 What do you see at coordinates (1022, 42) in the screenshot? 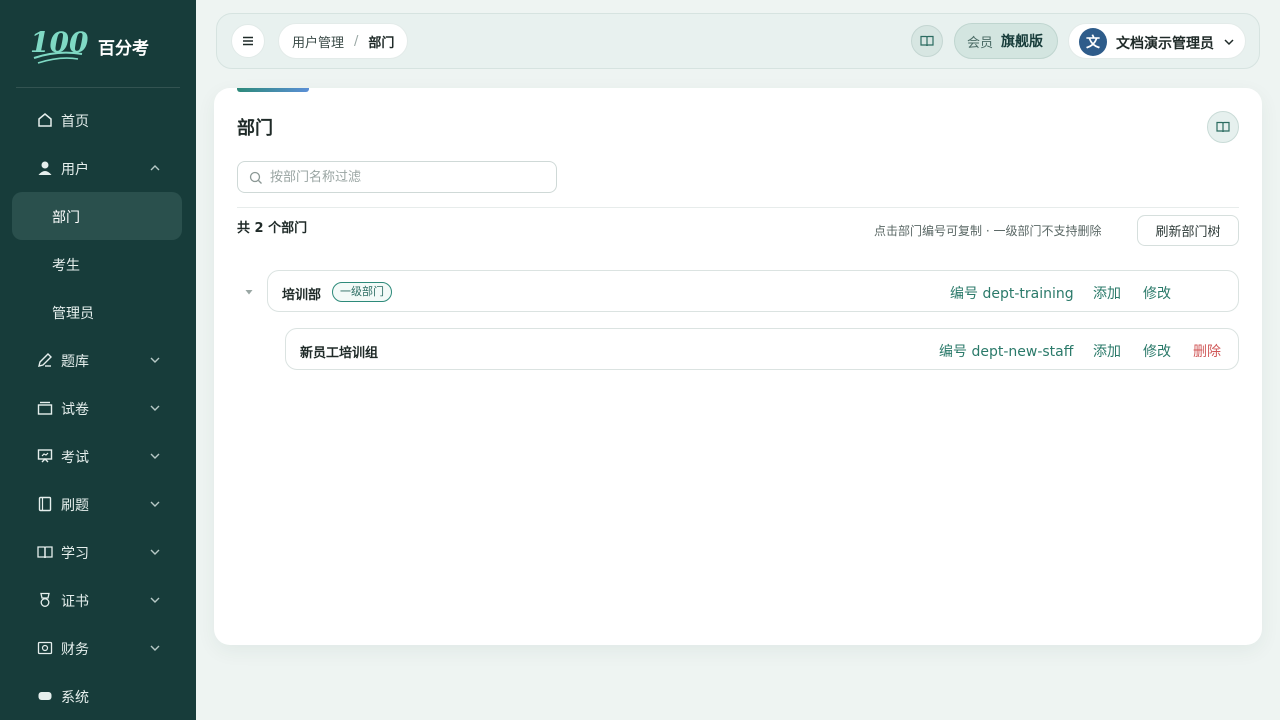
I see `member-tier: 旗舰版` at bounding box center [1022, 42].